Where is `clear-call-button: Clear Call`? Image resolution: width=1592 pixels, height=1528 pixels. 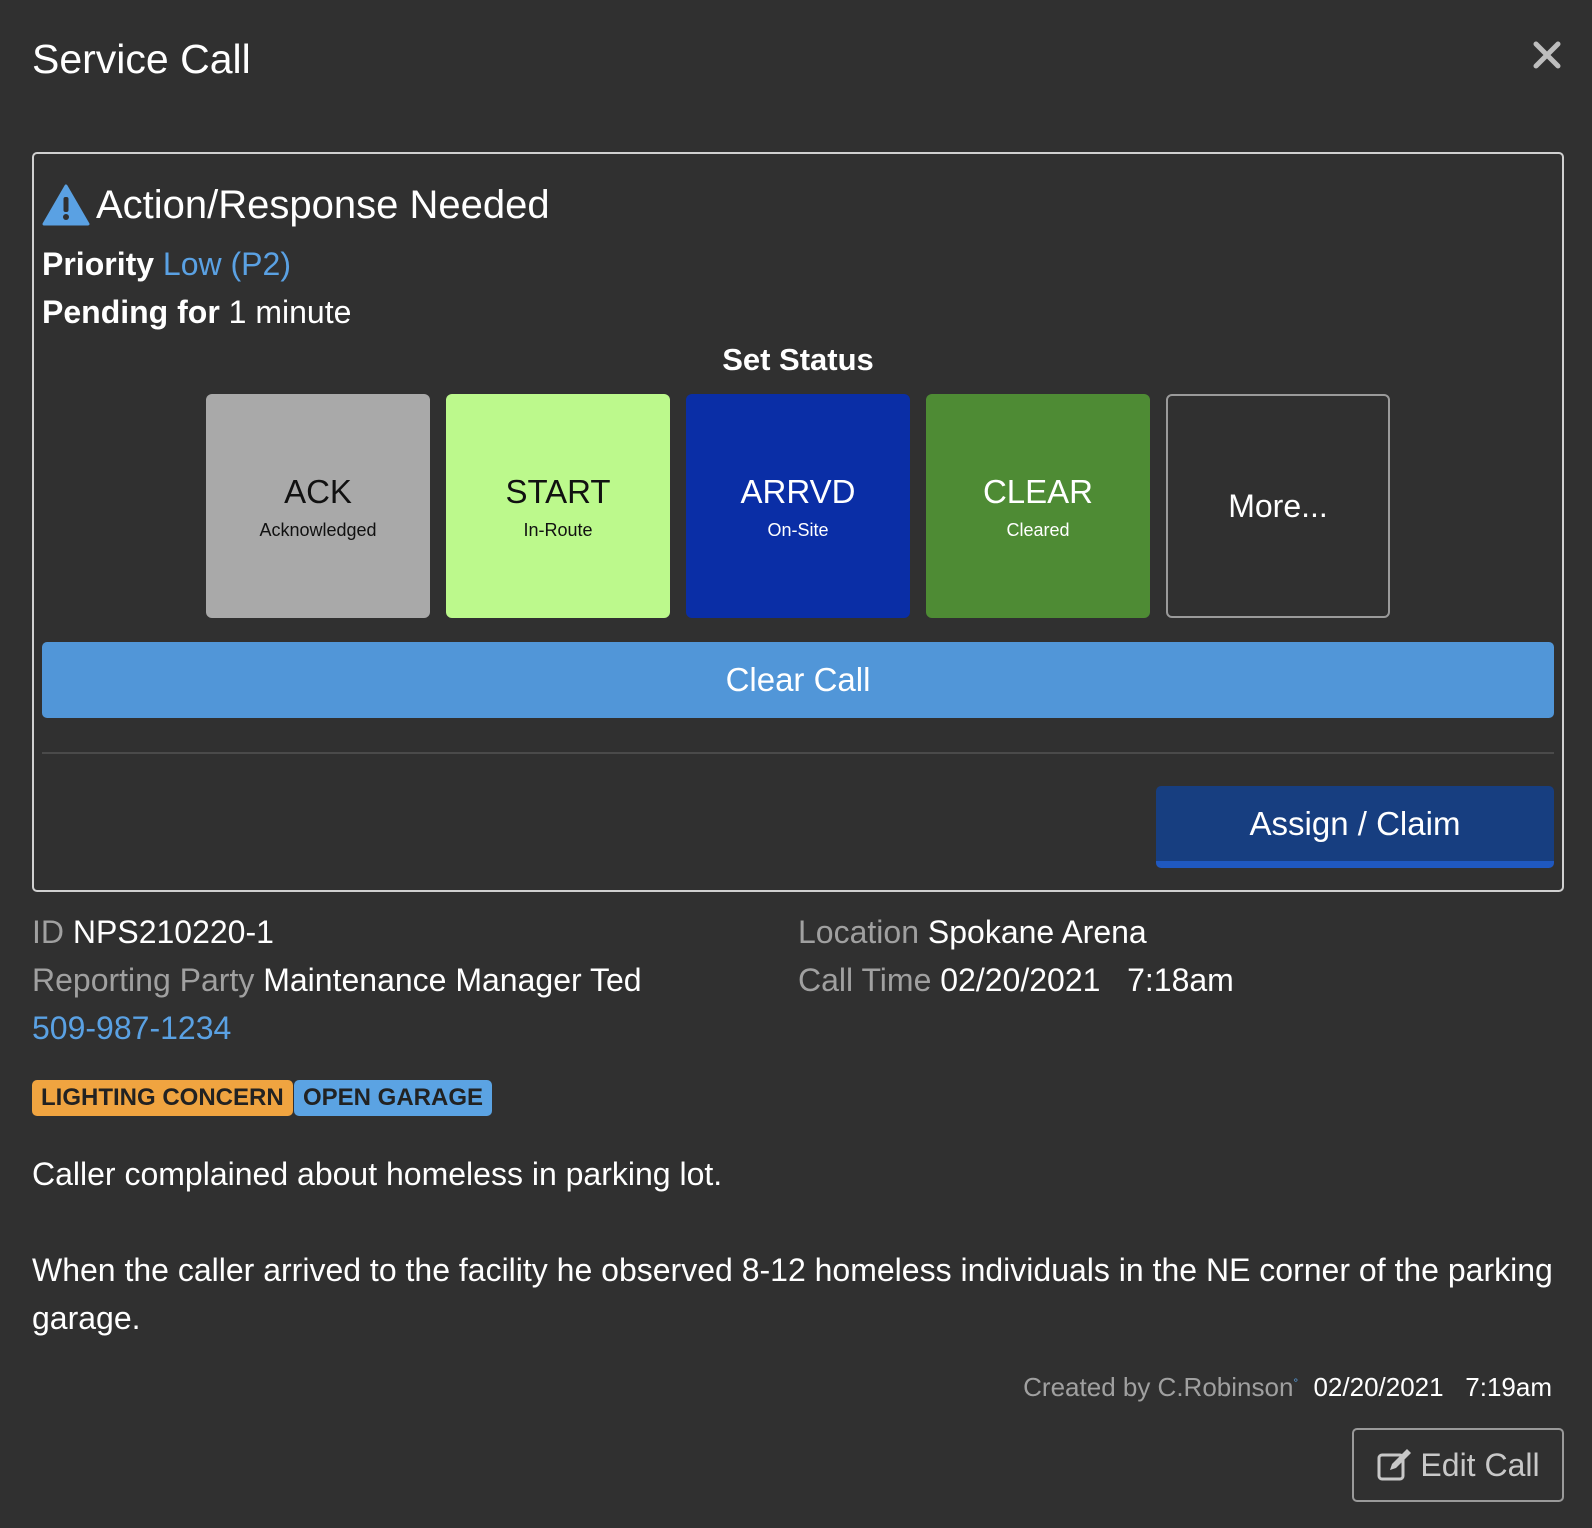 clear-call-button: Clear Call is located at coordinates (798, 680).